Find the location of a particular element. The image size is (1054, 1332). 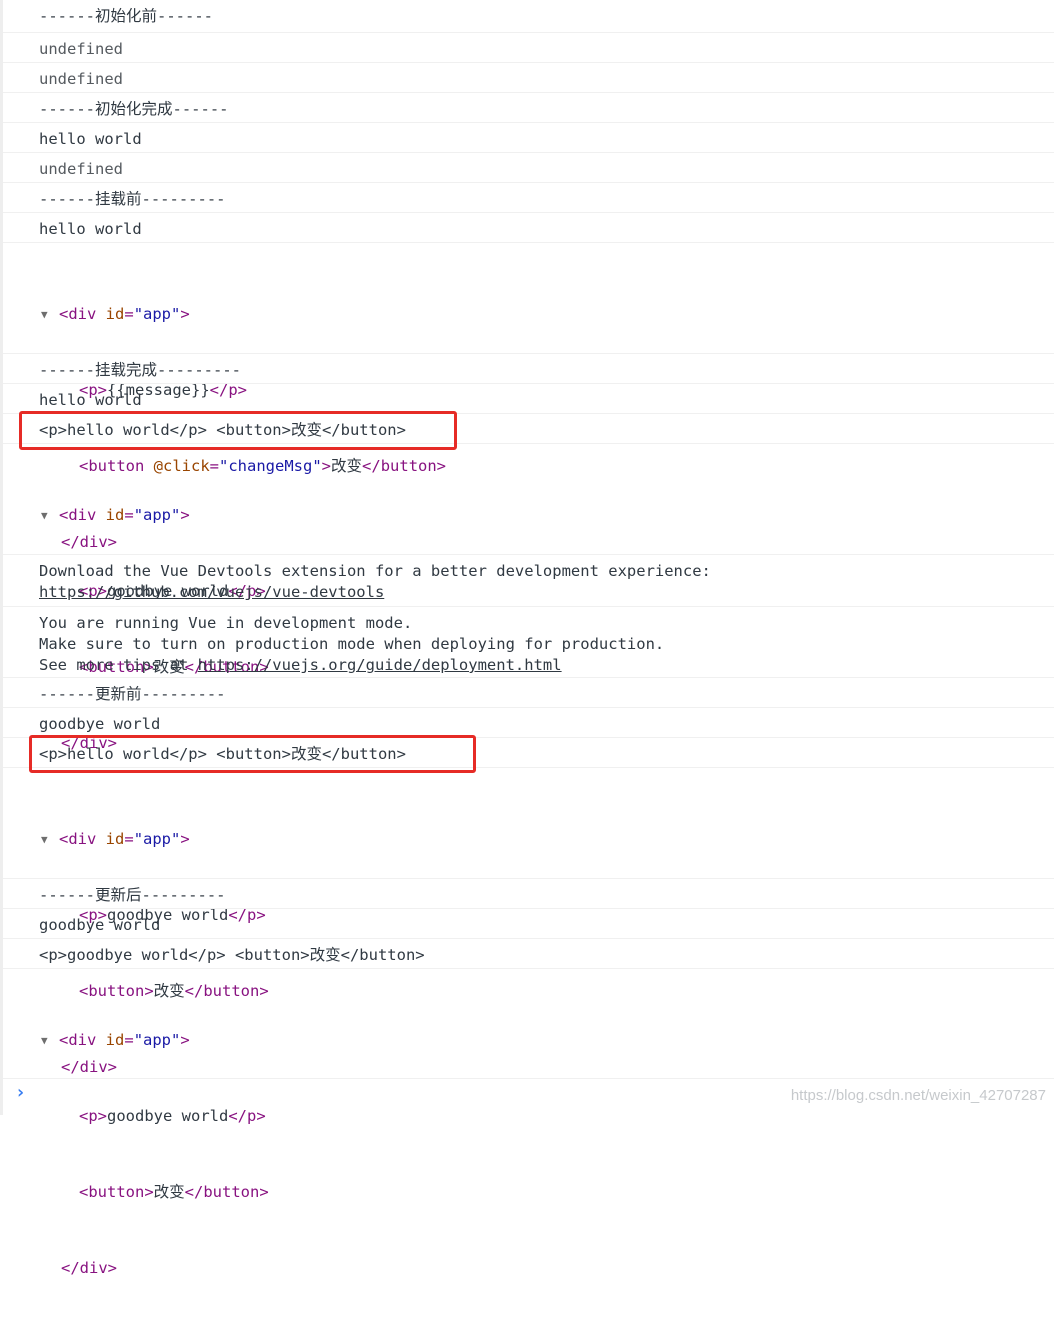

watermark: https://blog.csdn.net/weixin_42707287 is located at coordinates (918, 1095).